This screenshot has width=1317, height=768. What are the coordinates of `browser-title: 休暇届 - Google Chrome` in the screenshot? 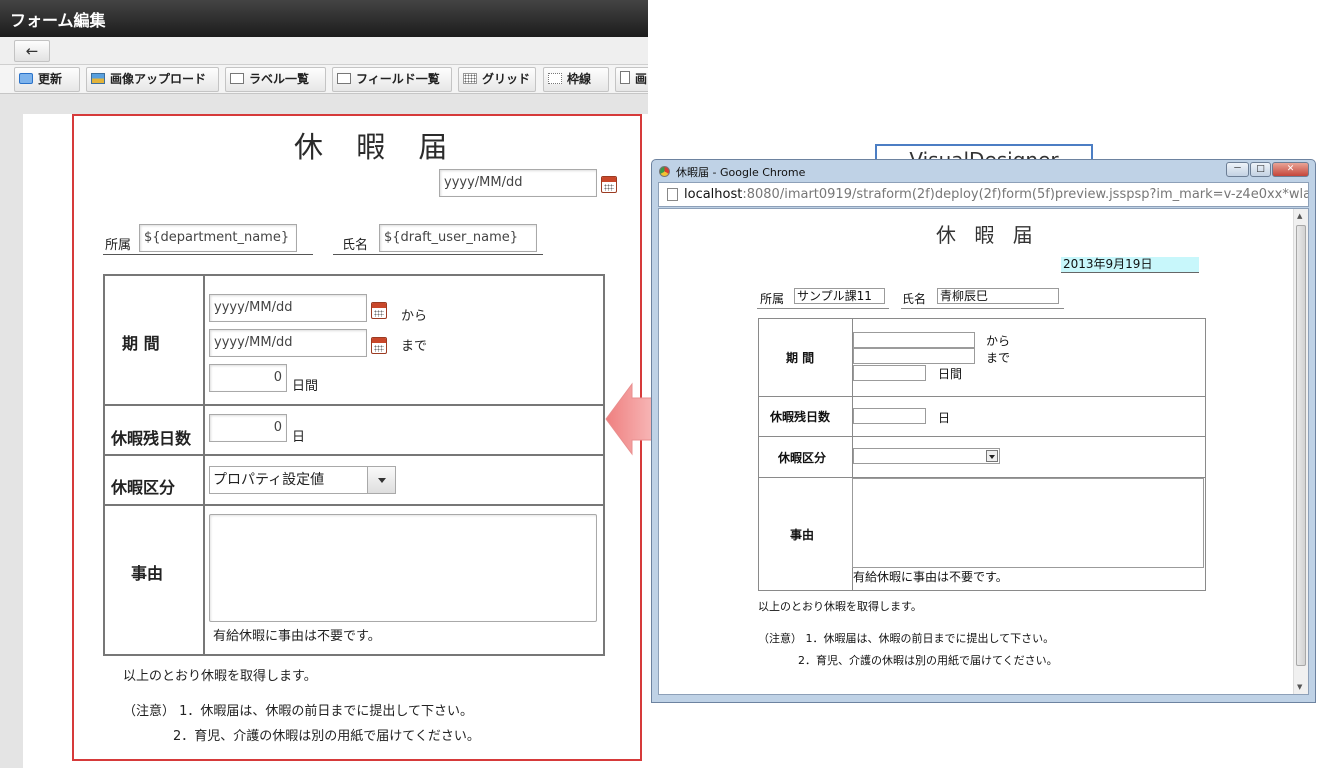 It's located at (741, 172).